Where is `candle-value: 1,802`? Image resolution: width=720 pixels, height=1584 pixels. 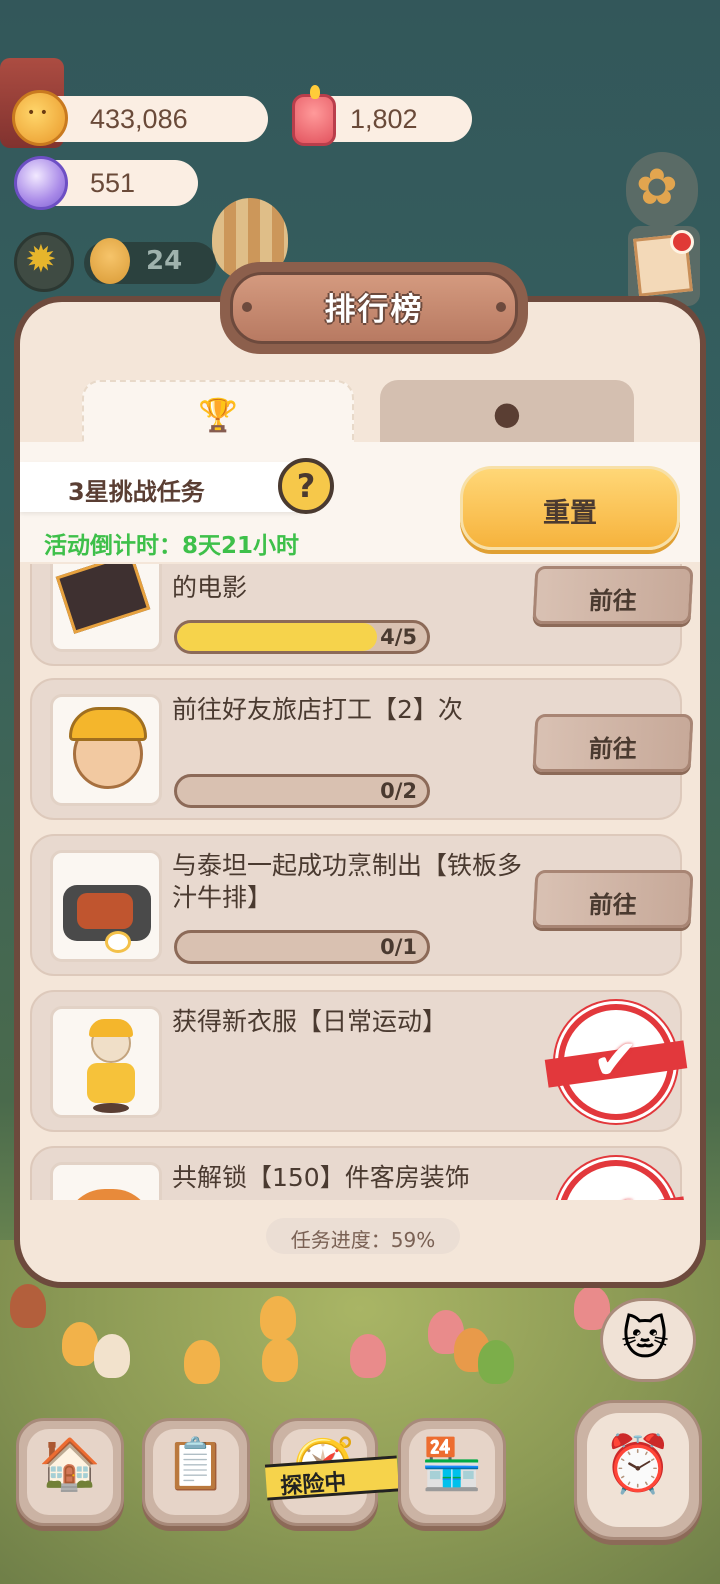 candle-value: 1,802 is located at coordinates (384, 119).